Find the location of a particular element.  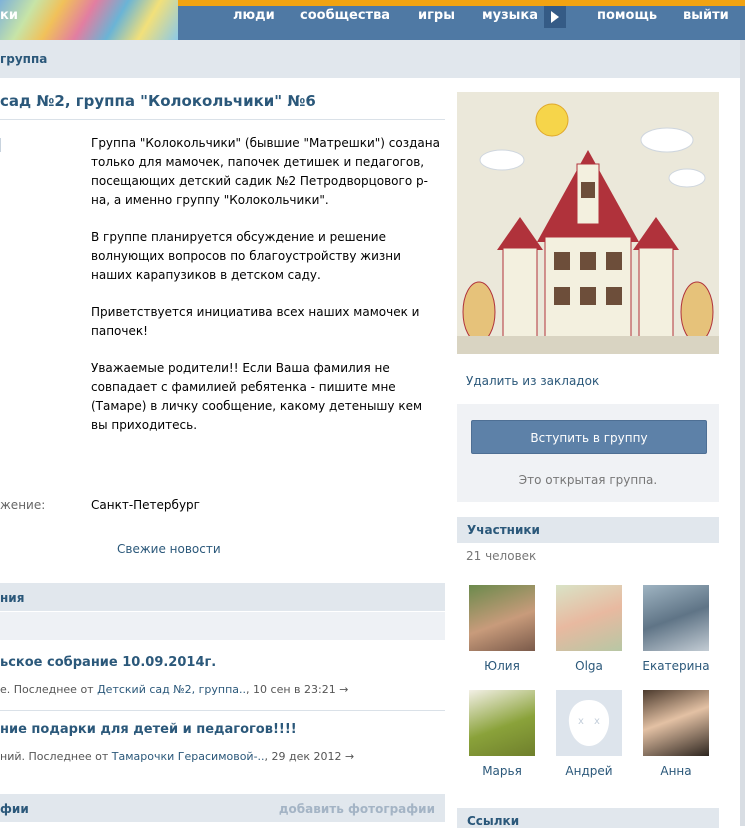

member-name: Екатерина is located at coordinates (676, 666).